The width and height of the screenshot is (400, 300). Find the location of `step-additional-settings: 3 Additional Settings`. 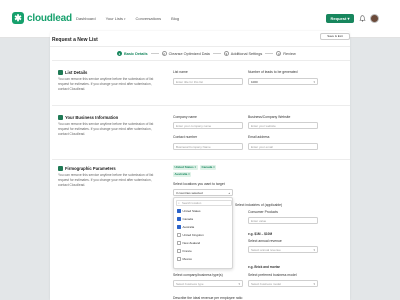

step-additional-settings: 3 Additional Settings is located at coordinates (242, 53).